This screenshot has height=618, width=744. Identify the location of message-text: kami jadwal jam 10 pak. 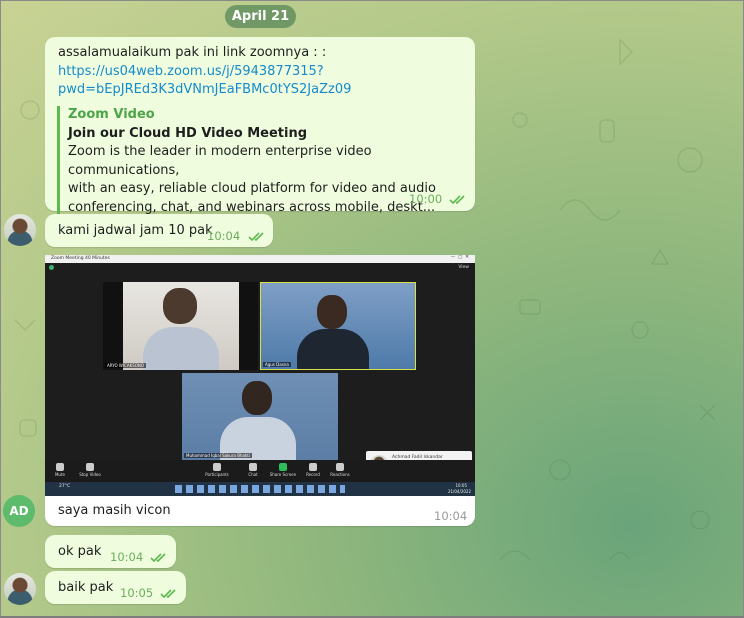
(135, 230).